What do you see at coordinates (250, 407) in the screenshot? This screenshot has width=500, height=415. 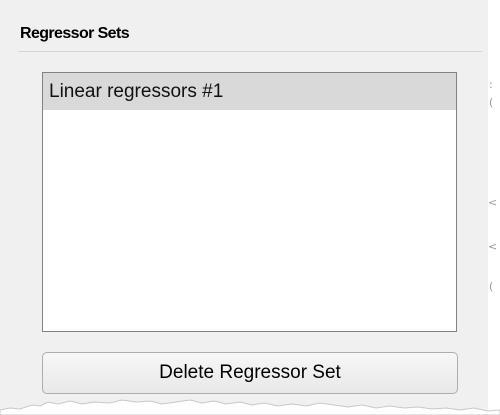 I see `torn-edge-decoration` at bounding box center [250, 407].